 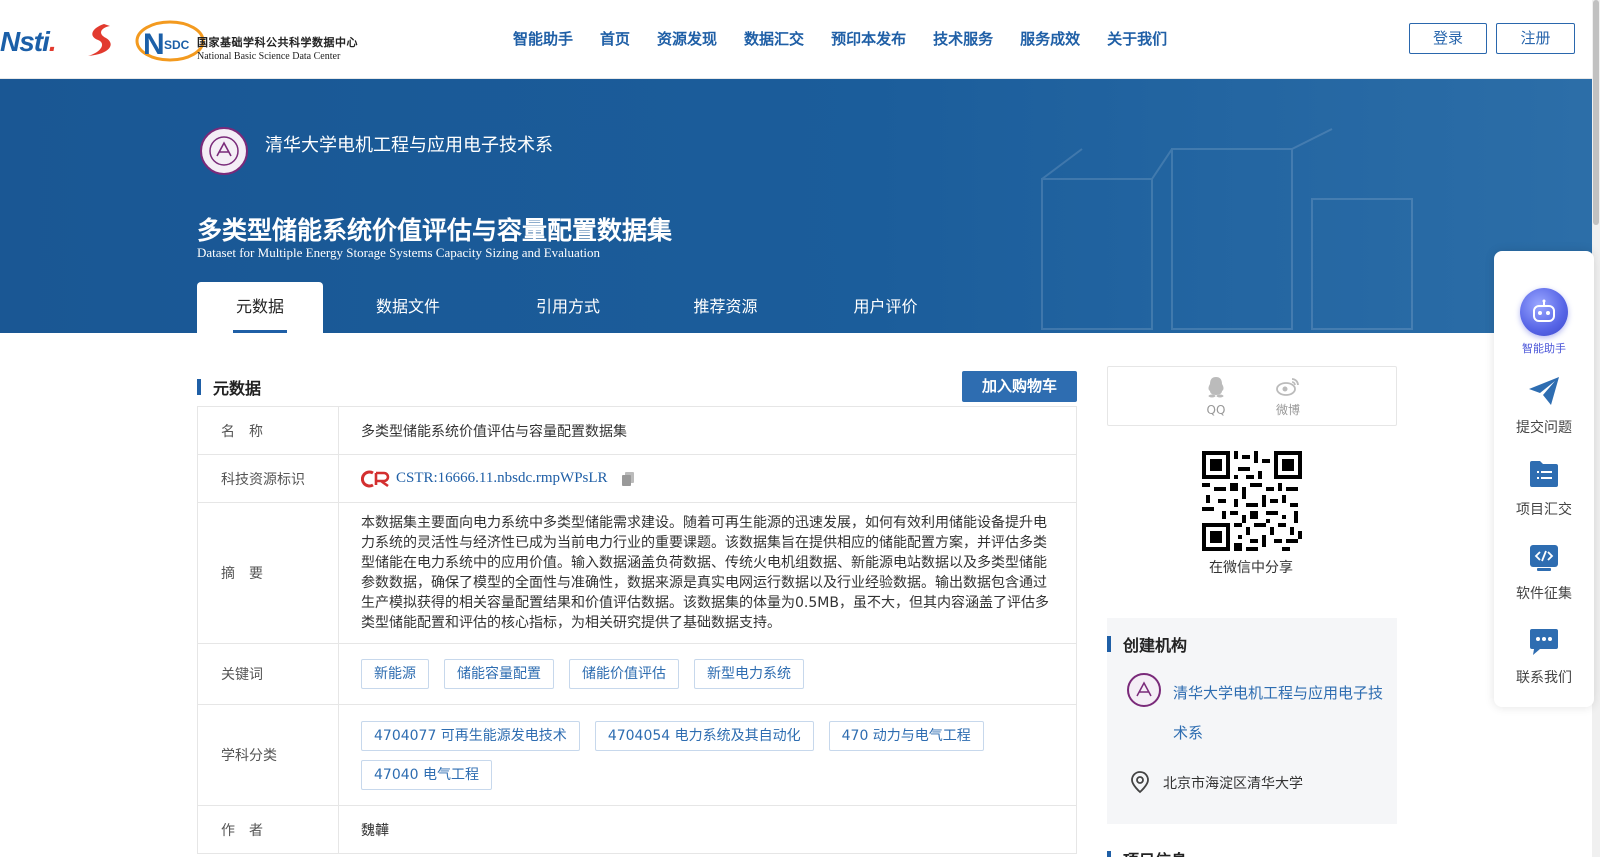 What do you see at coordinates (774, 38) in the screenshot?
I see `nav-data-submission: 数据汇交` at bounding box center [774, 38].